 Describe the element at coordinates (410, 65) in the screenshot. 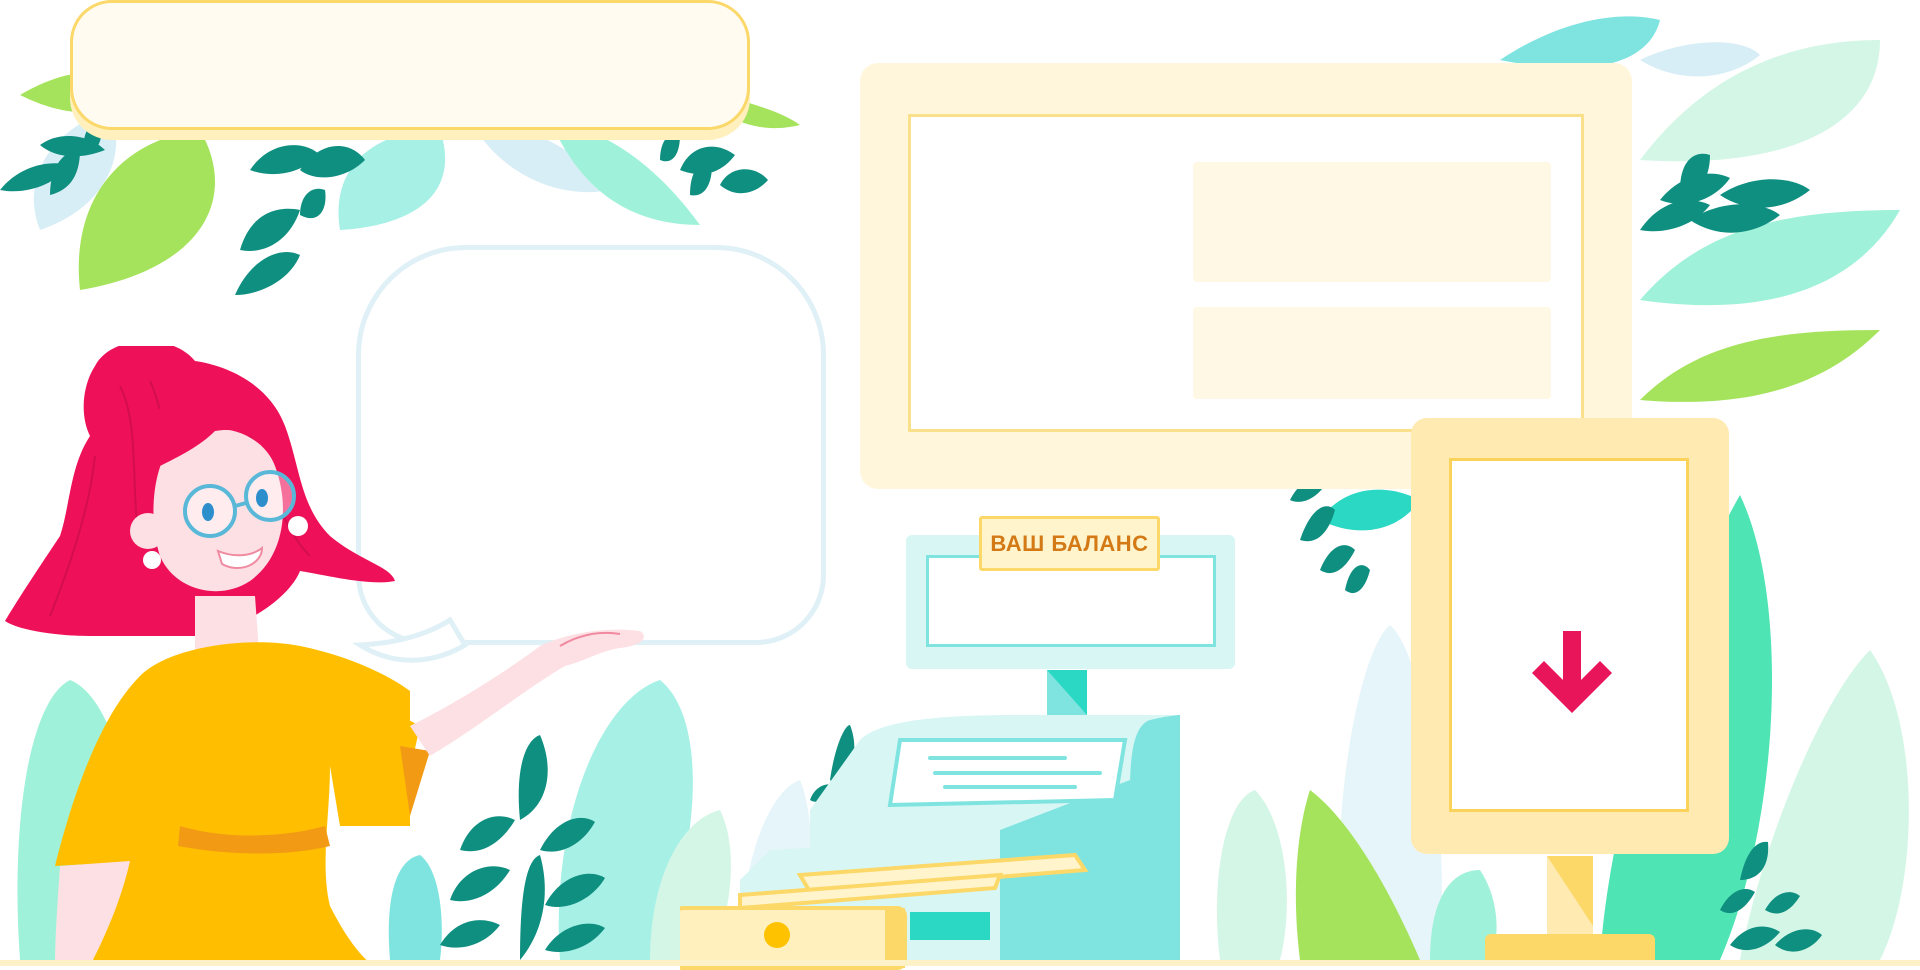

I see `title-banner` at that location.